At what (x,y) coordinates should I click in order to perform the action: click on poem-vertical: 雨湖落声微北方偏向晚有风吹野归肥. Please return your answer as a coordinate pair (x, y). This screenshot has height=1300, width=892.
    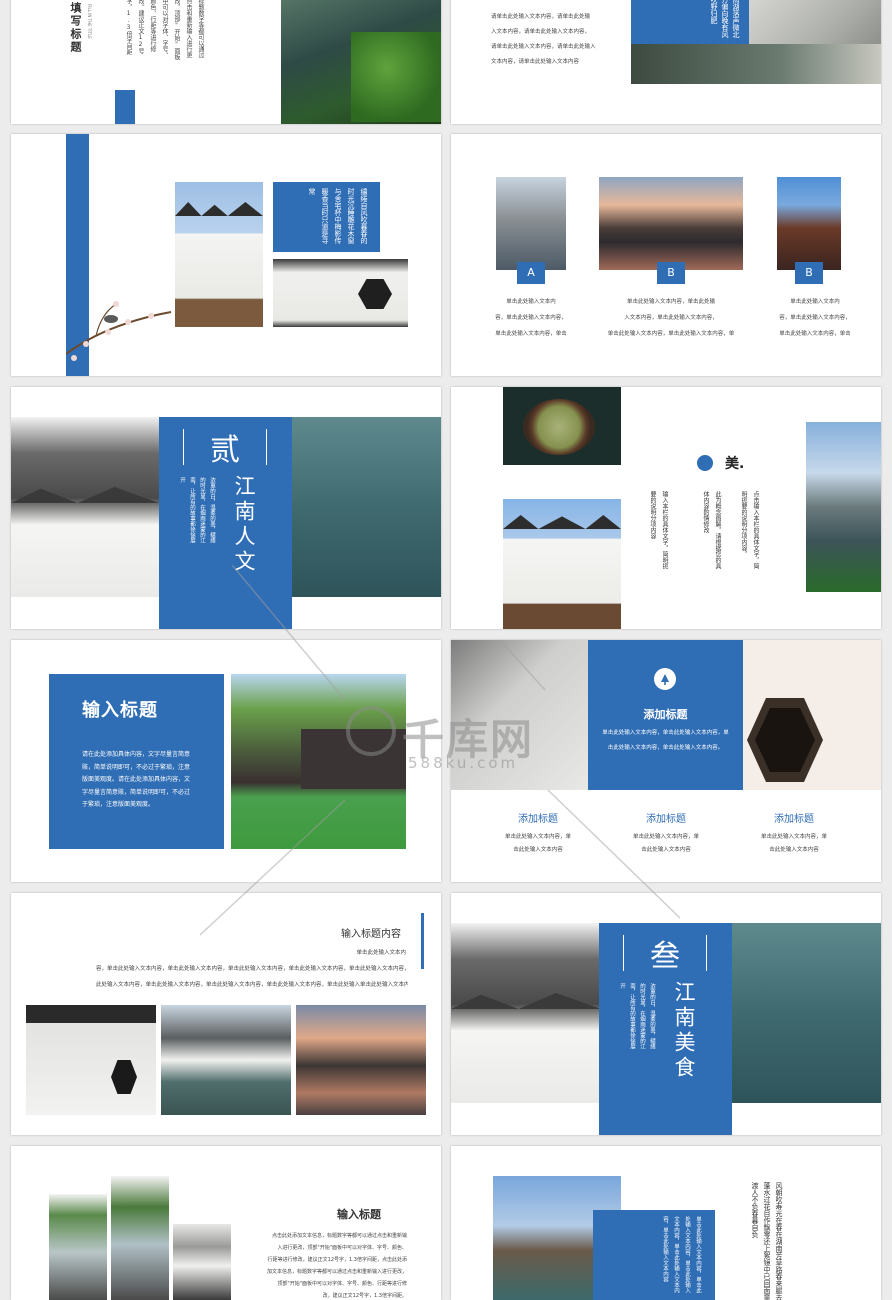
    Looking at the image, I should click on (725, 19).